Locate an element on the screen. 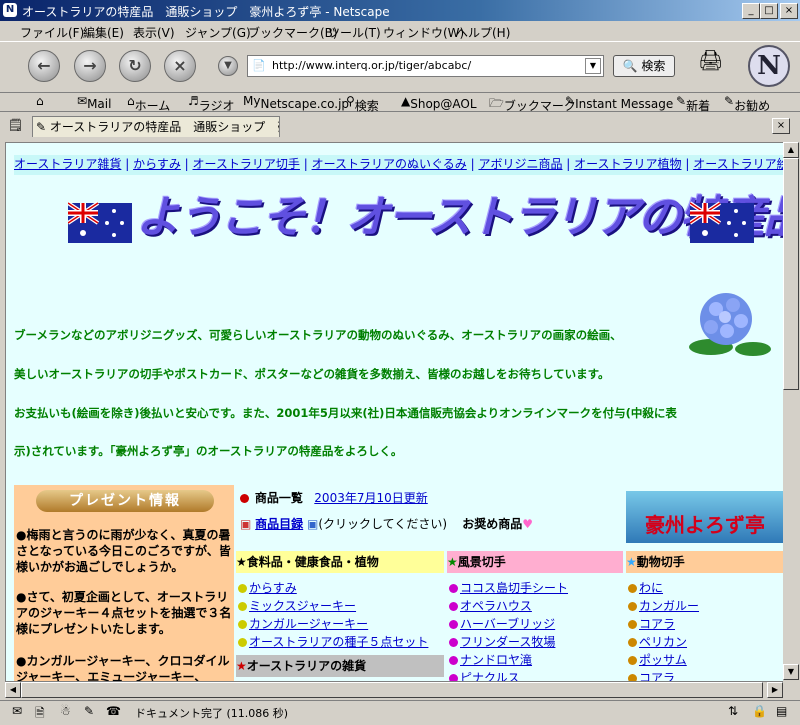  item-kangaroo: カンガルー is located at coordinates (663, 605).